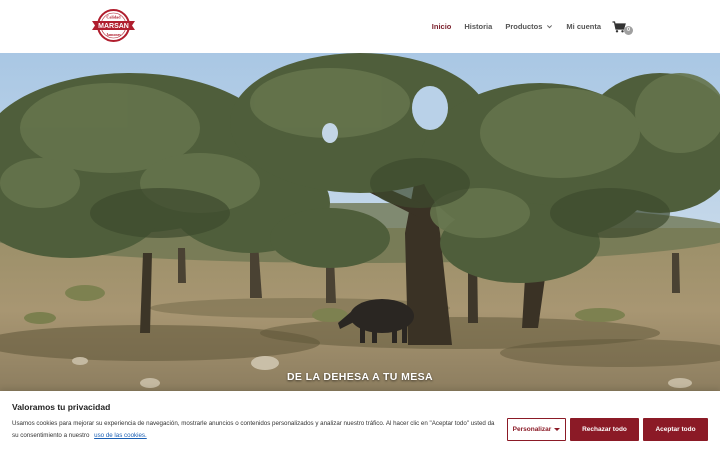 This screenshot has height=450, width=720. I want to click on cart-count-badge: 0, so click(628, 30).